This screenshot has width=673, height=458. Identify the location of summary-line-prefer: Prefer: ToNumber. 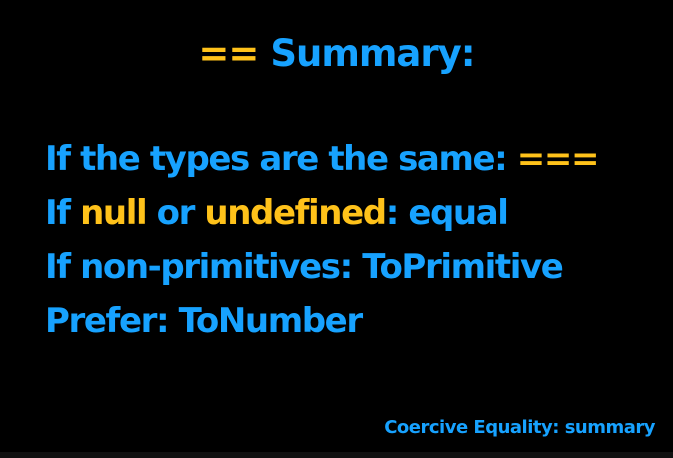
(355, 321).